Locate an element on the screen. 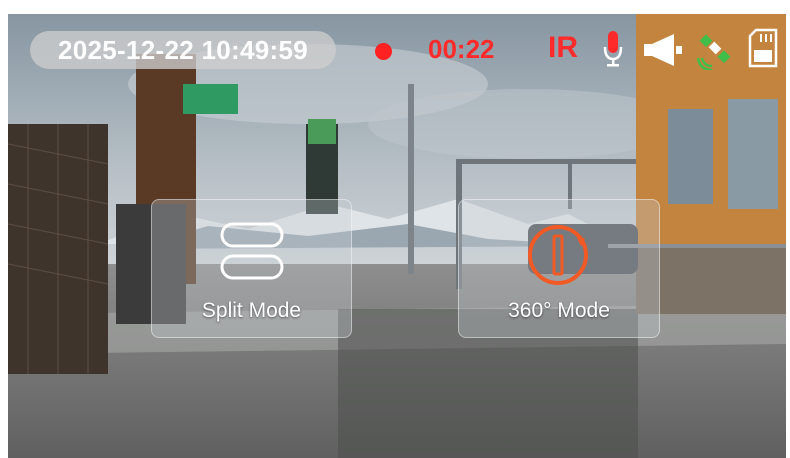  360-mode-button: 360° Mode is located at coordinates (559, 268).